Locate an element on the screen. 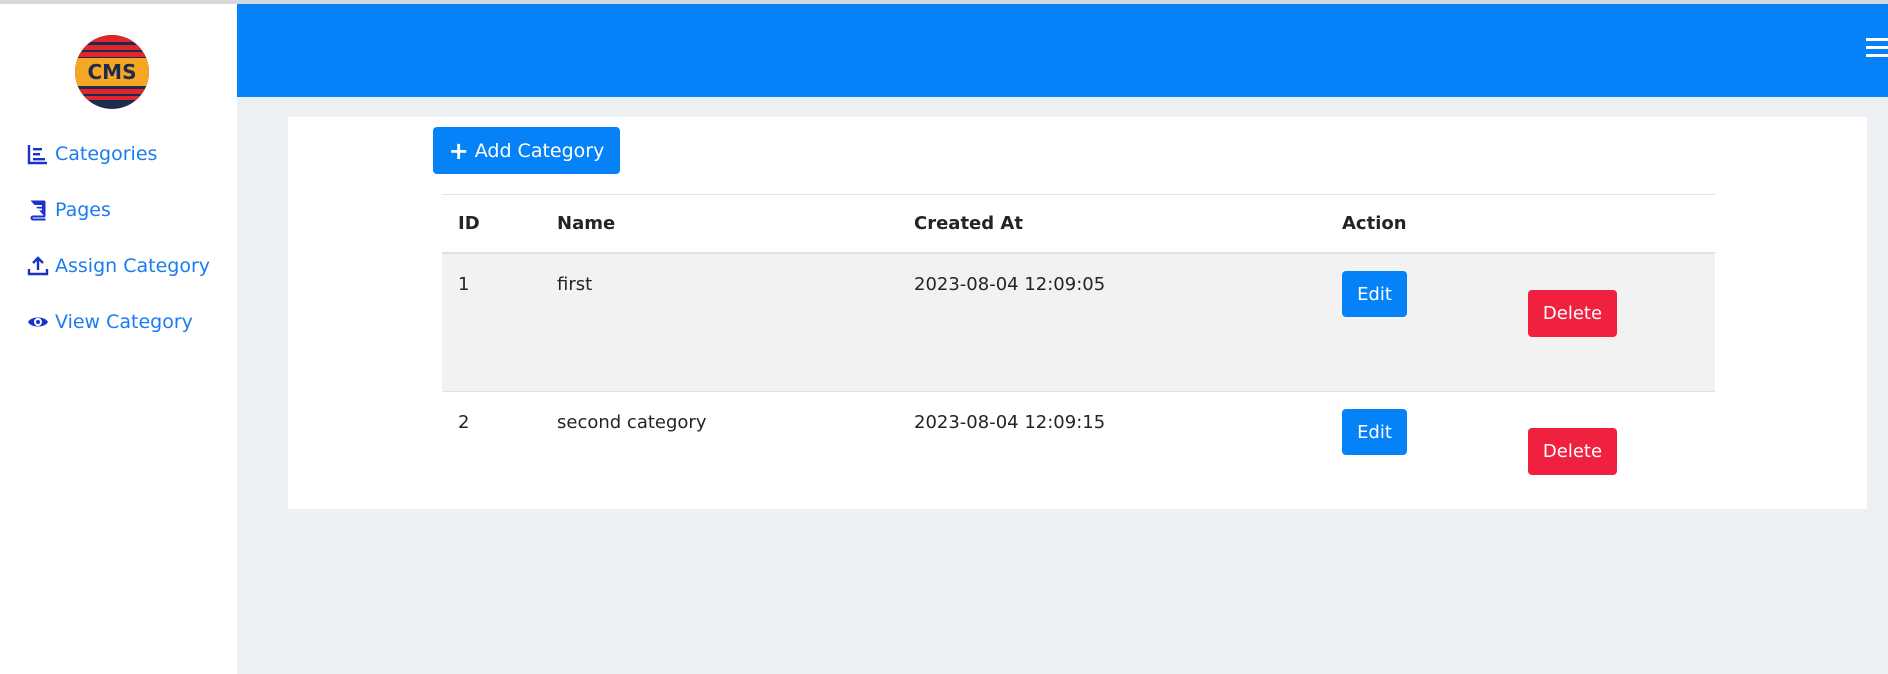 This screenshot has width=1888, height=674. cell-id: 1 is located at coordinates (491, 322).